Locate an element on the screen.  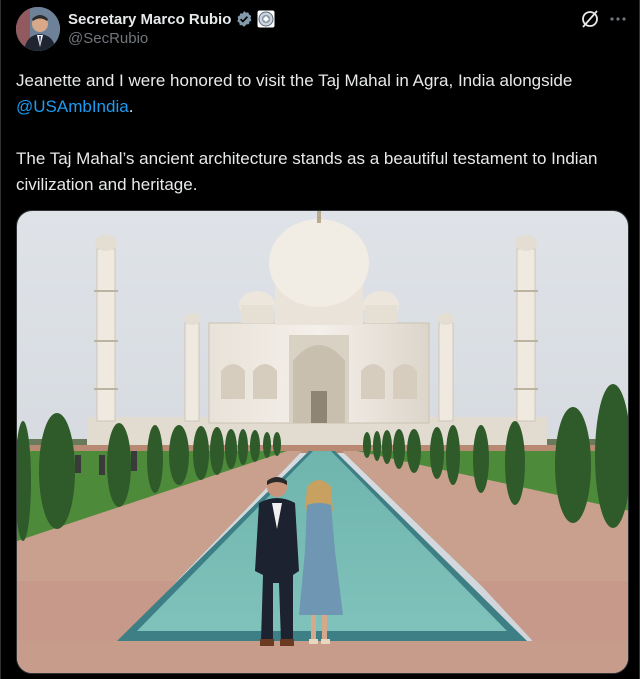
tweet-text-part: . is located at coordinates (131, 106).